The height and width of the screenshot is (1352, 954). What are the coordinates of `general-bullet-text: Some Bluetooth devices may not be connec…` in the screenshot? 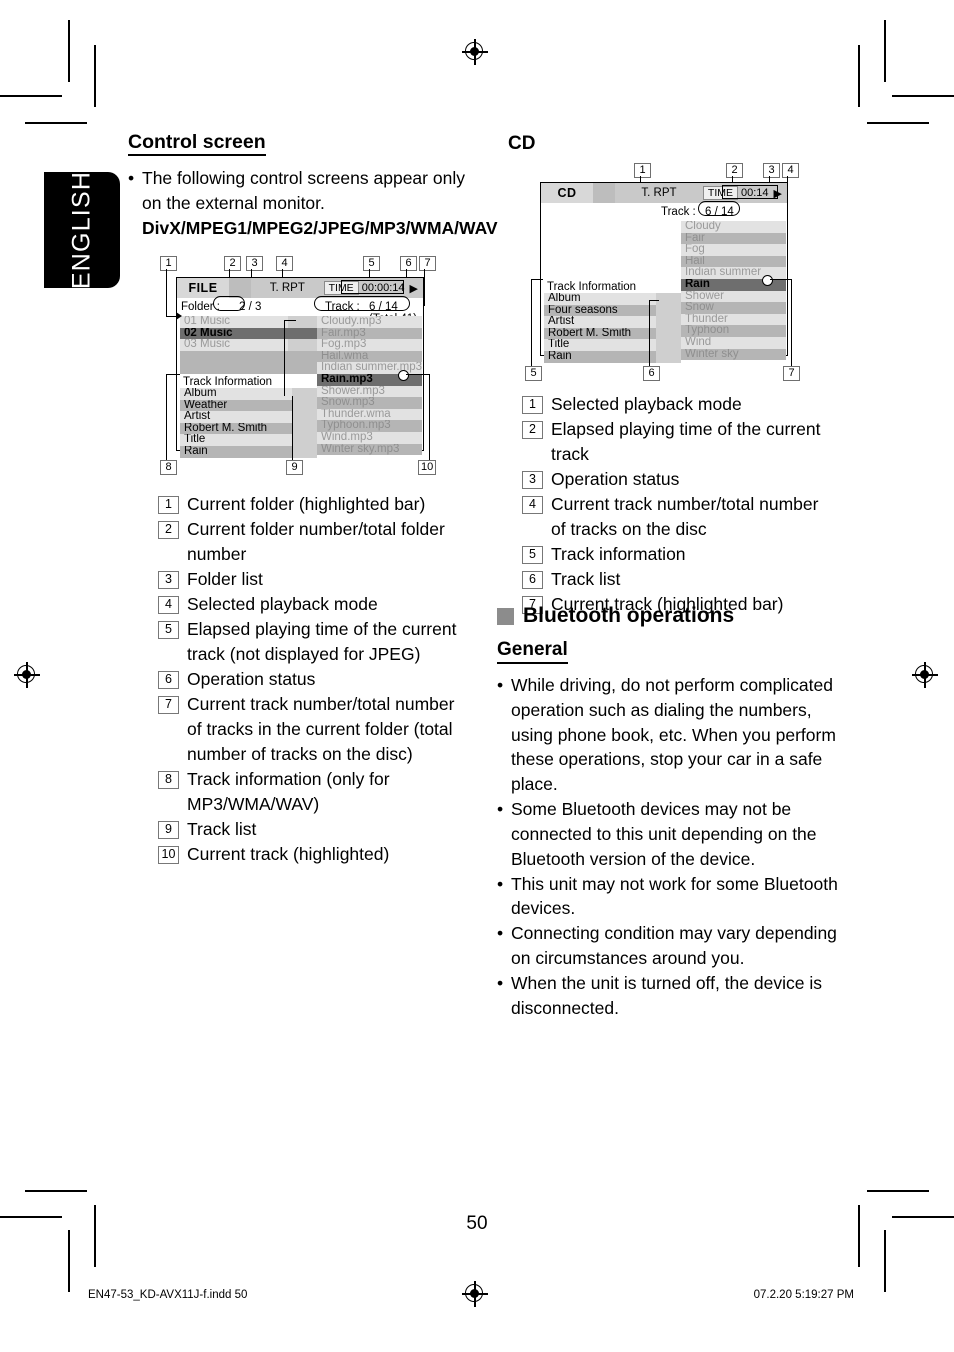 It's located at (664, 834).